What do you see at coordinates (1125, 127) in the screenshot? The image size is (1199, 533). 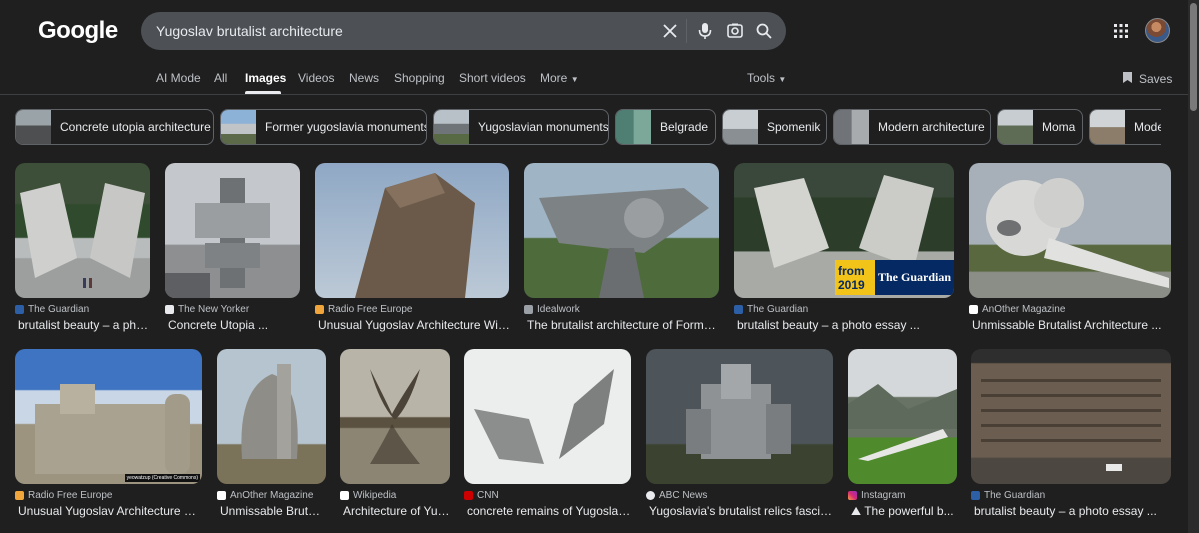 I see `chip-mode: Mode` at bounding box center [1125, 127].